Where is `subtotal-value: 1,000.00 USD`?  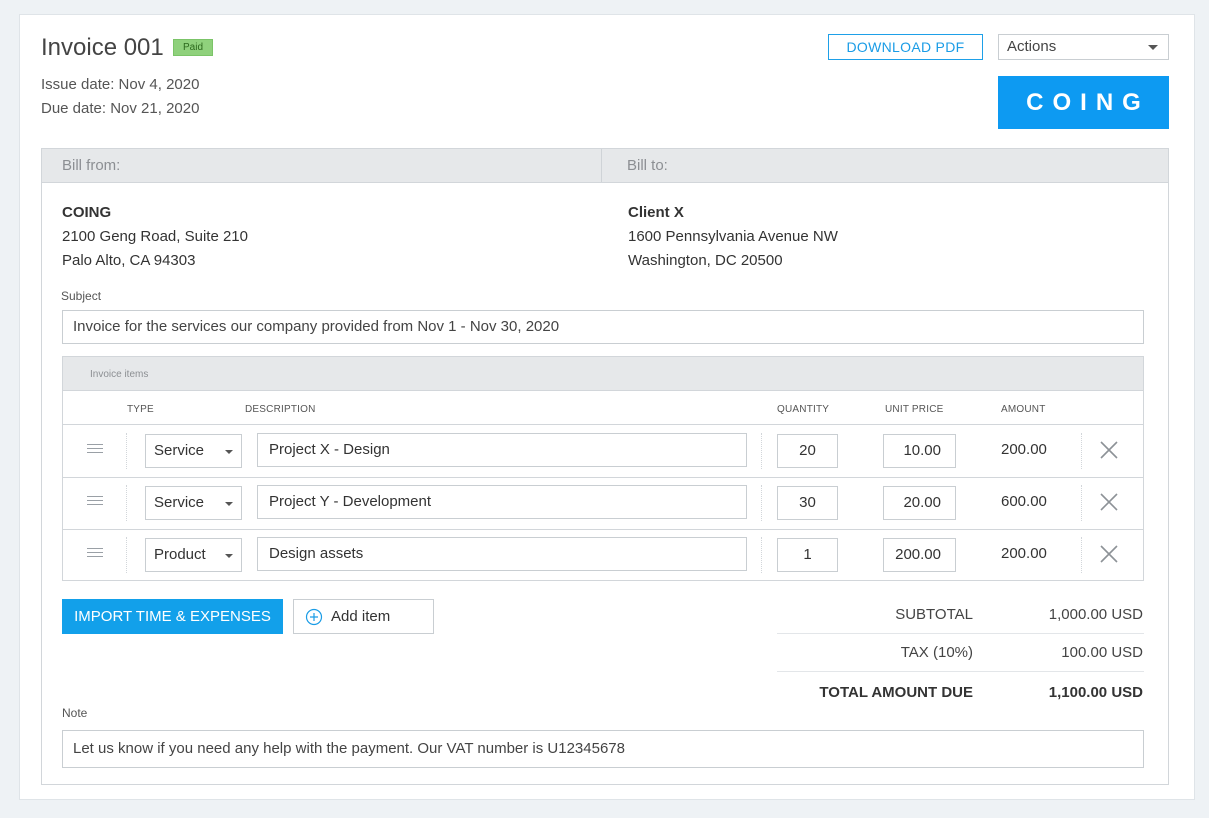 subtotal-value: 1,000.00 USD is located at coordinates (1095, 614).